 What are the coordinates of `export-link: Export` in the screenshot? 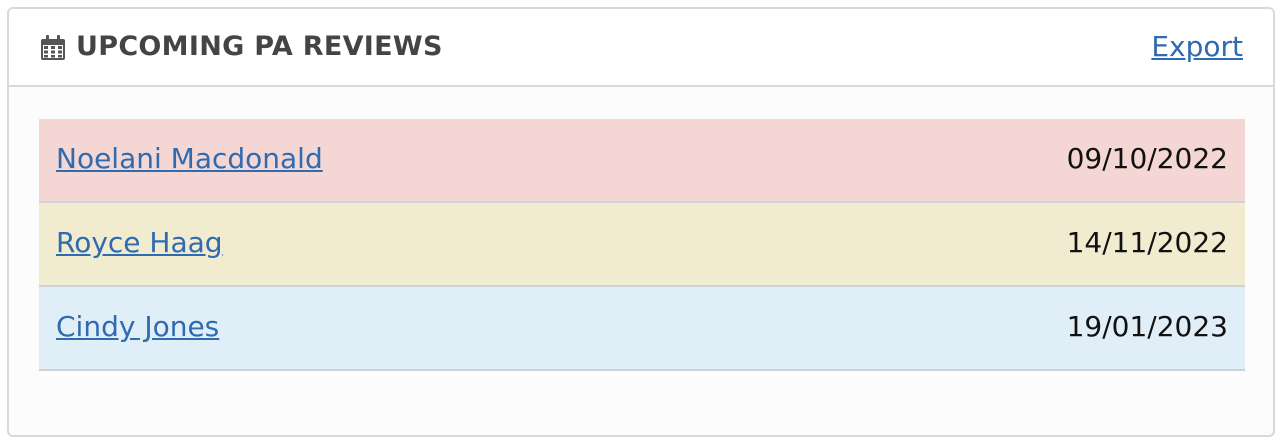 It's located at (1197, 47).